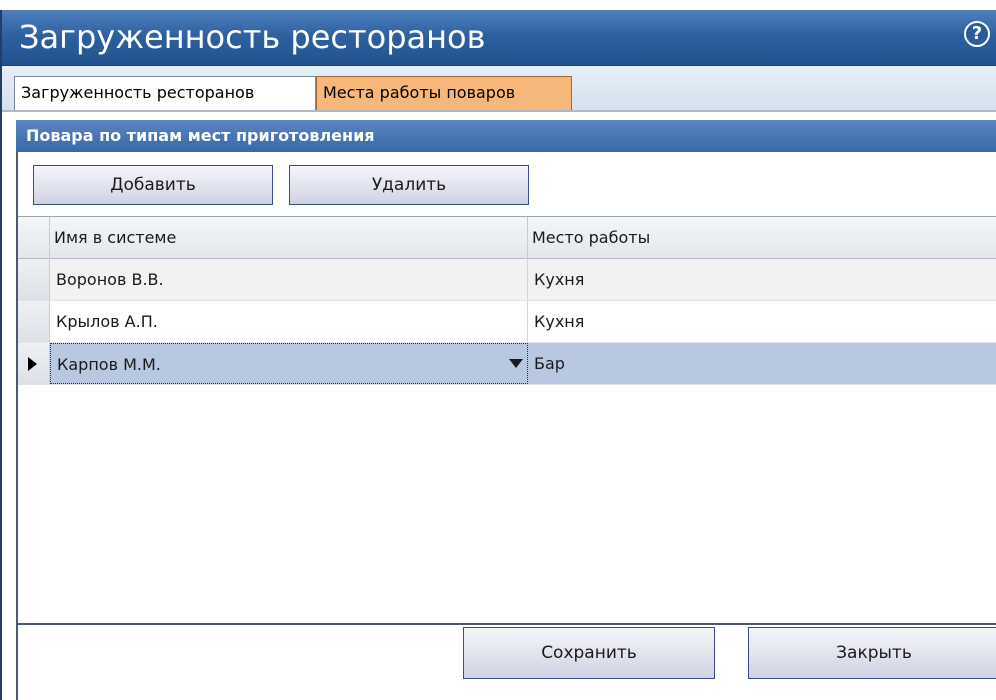 The width and height of the screenshot is (996, 700). What do you see at coordinates (872, 653) in the screenshot?
I see `close-button: Закрыть` at bounding box center [872, 653].